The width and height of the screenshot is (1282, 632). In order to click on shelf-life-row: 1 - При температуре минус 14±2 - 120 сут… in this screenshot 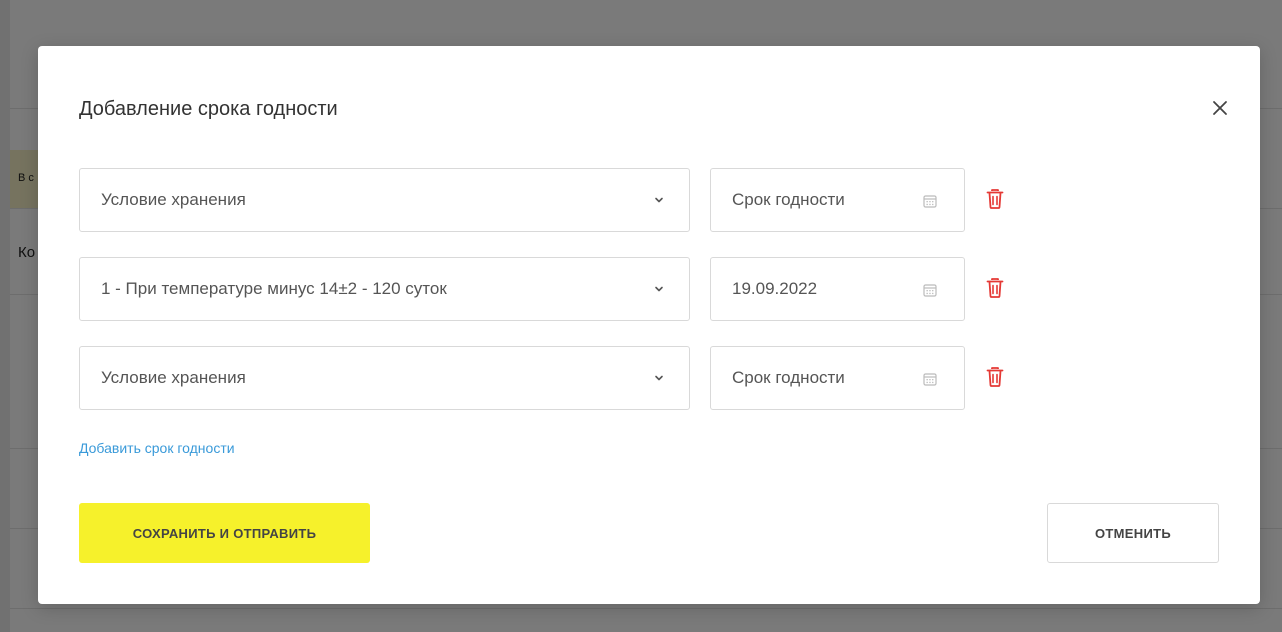, I will do `click(549, 289)`.